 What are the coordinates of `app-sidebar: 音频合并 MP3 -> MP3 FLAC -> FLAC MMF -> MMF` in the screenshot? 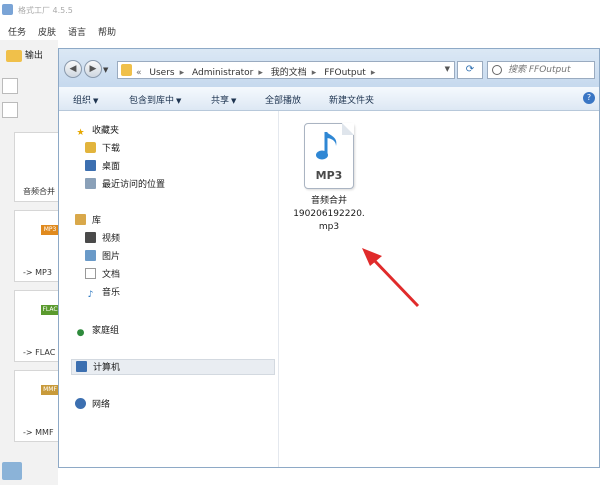 It's located at (30, 262).